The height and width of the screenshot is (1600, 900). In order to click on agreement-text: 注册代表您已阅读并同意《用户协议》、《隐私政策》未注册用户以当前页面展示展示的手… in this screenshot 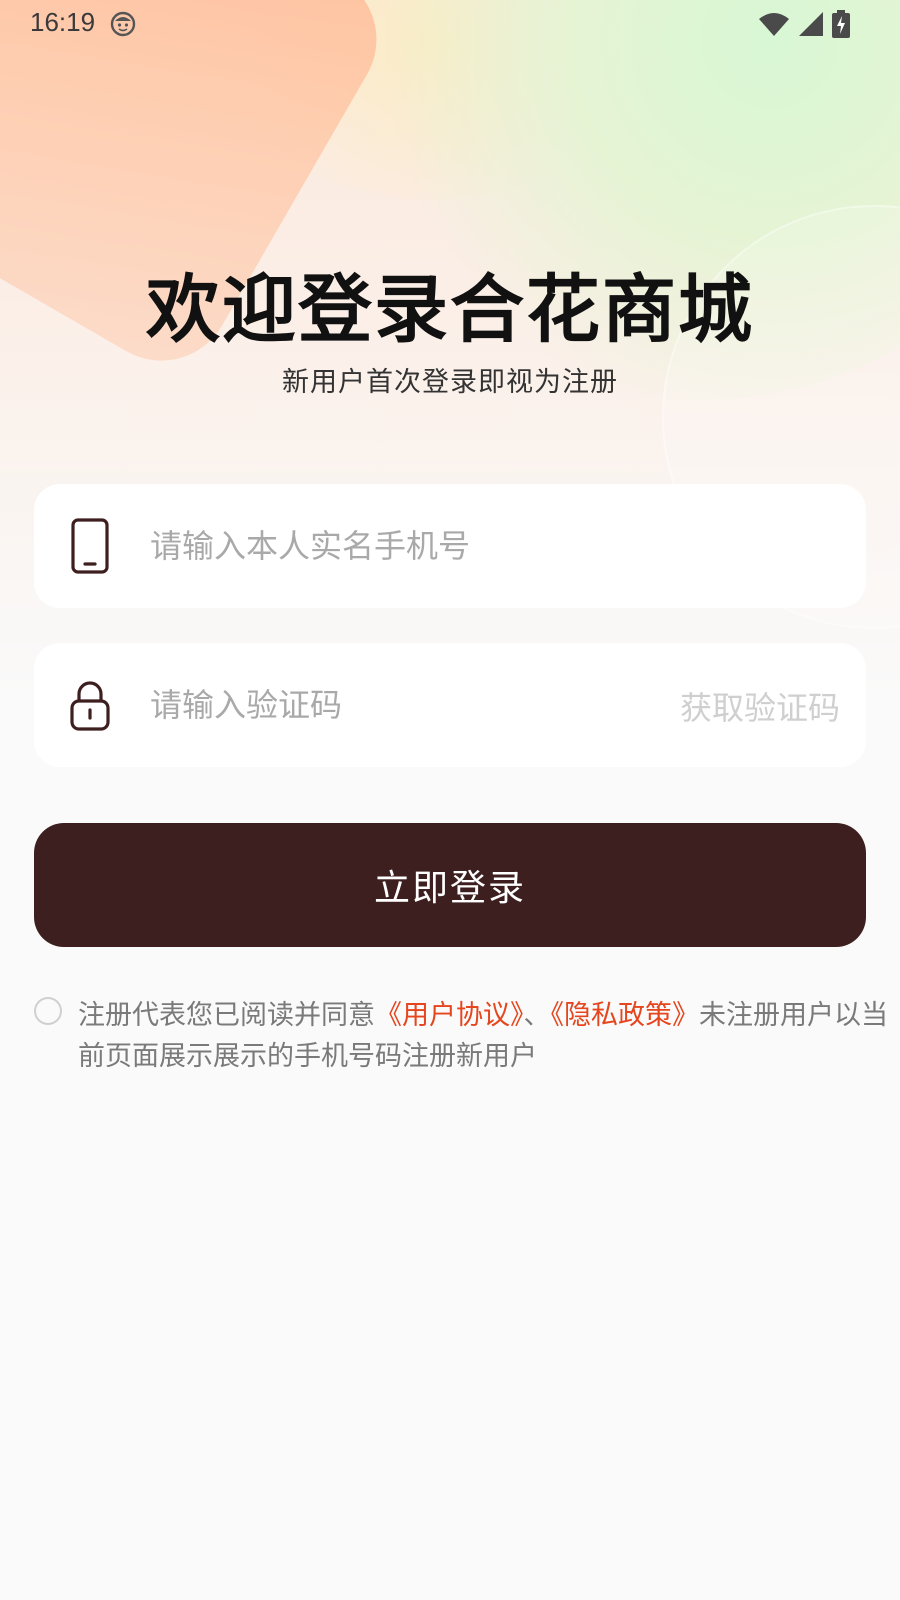, I will do `click(488, 1036)`.